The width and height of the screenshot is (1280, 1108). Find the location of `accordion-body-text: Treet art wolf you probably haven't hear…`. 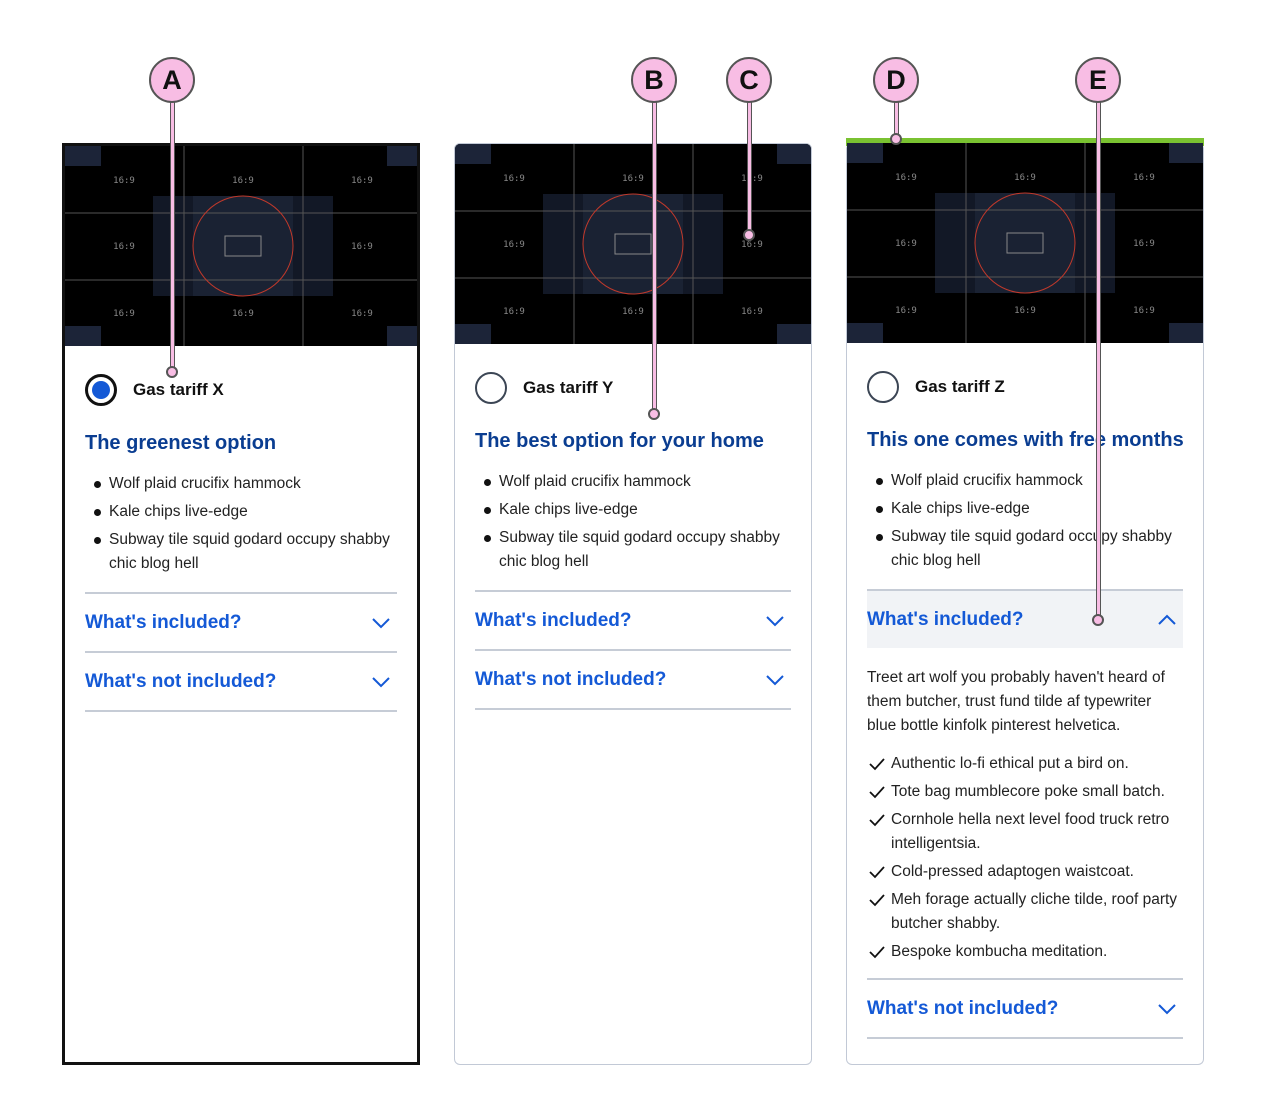

accordion-body-text: Treet art wolf you probably haven't hear… is located at coordinates (1016, 701).